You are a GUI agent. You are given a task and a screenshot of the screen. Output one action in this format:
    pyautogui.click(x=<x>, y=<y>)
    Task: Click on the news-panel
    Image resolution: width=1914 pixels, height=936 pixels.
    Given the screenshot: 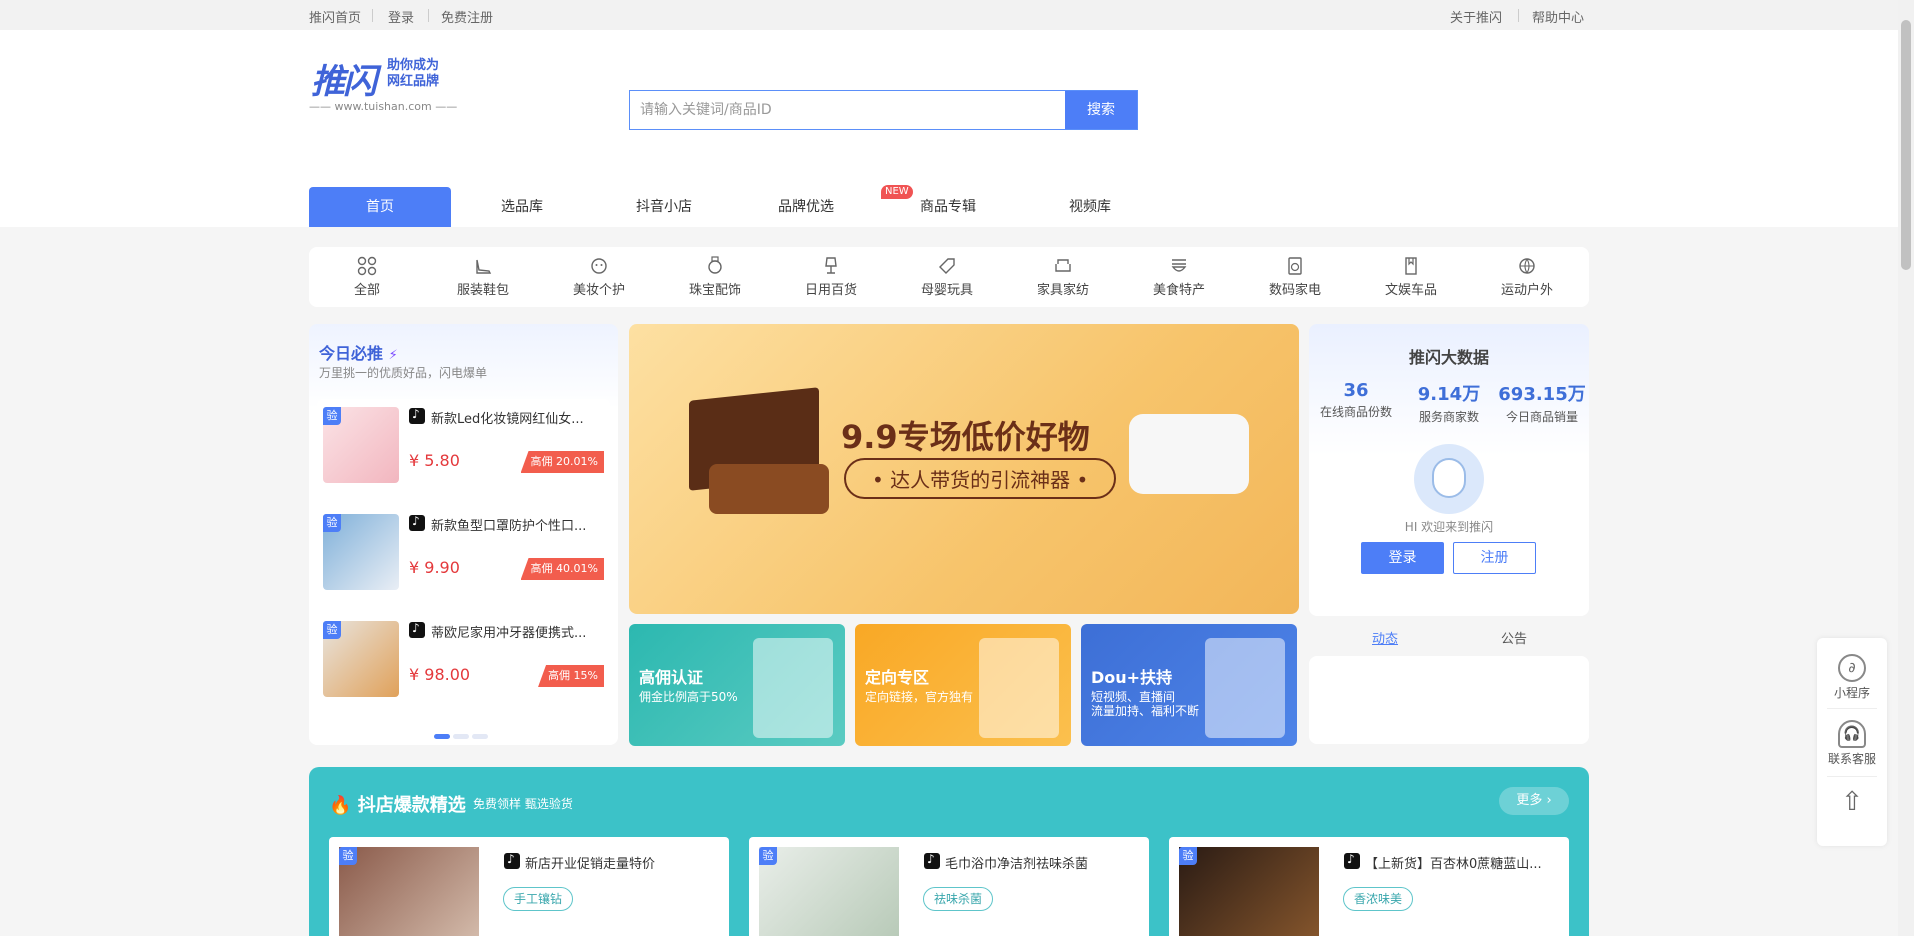 What is the action you would take?
    pyautogui.click(x=1449, y=700)
    